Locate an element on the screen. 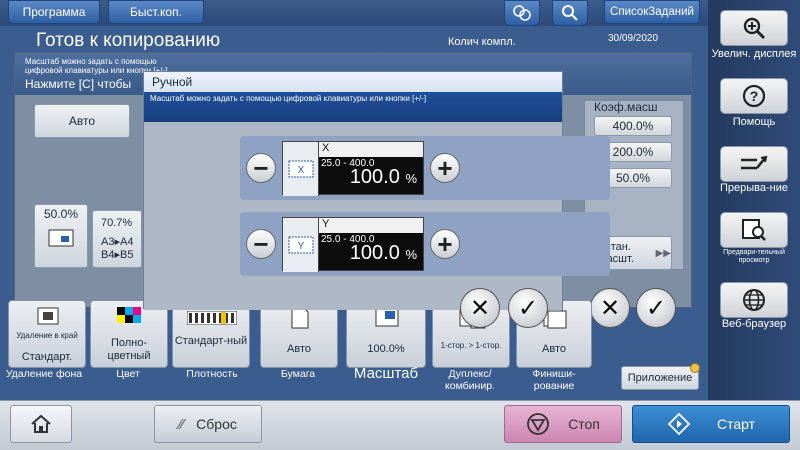 This screenshot has width=800, height=450. density-scale-icon is located at coordinates (212, 318).